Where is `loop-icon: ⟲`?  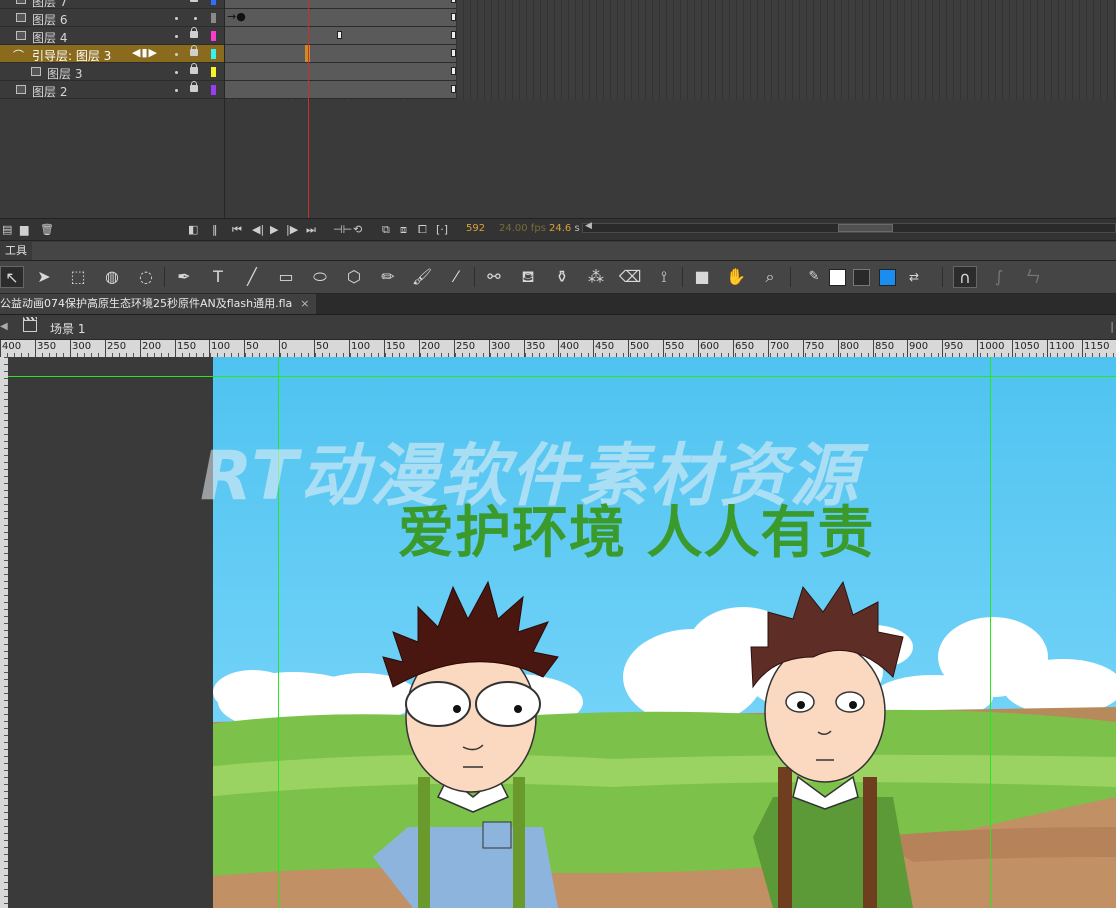 loop-icon: ⟲ is located at coordinates (357, 229).